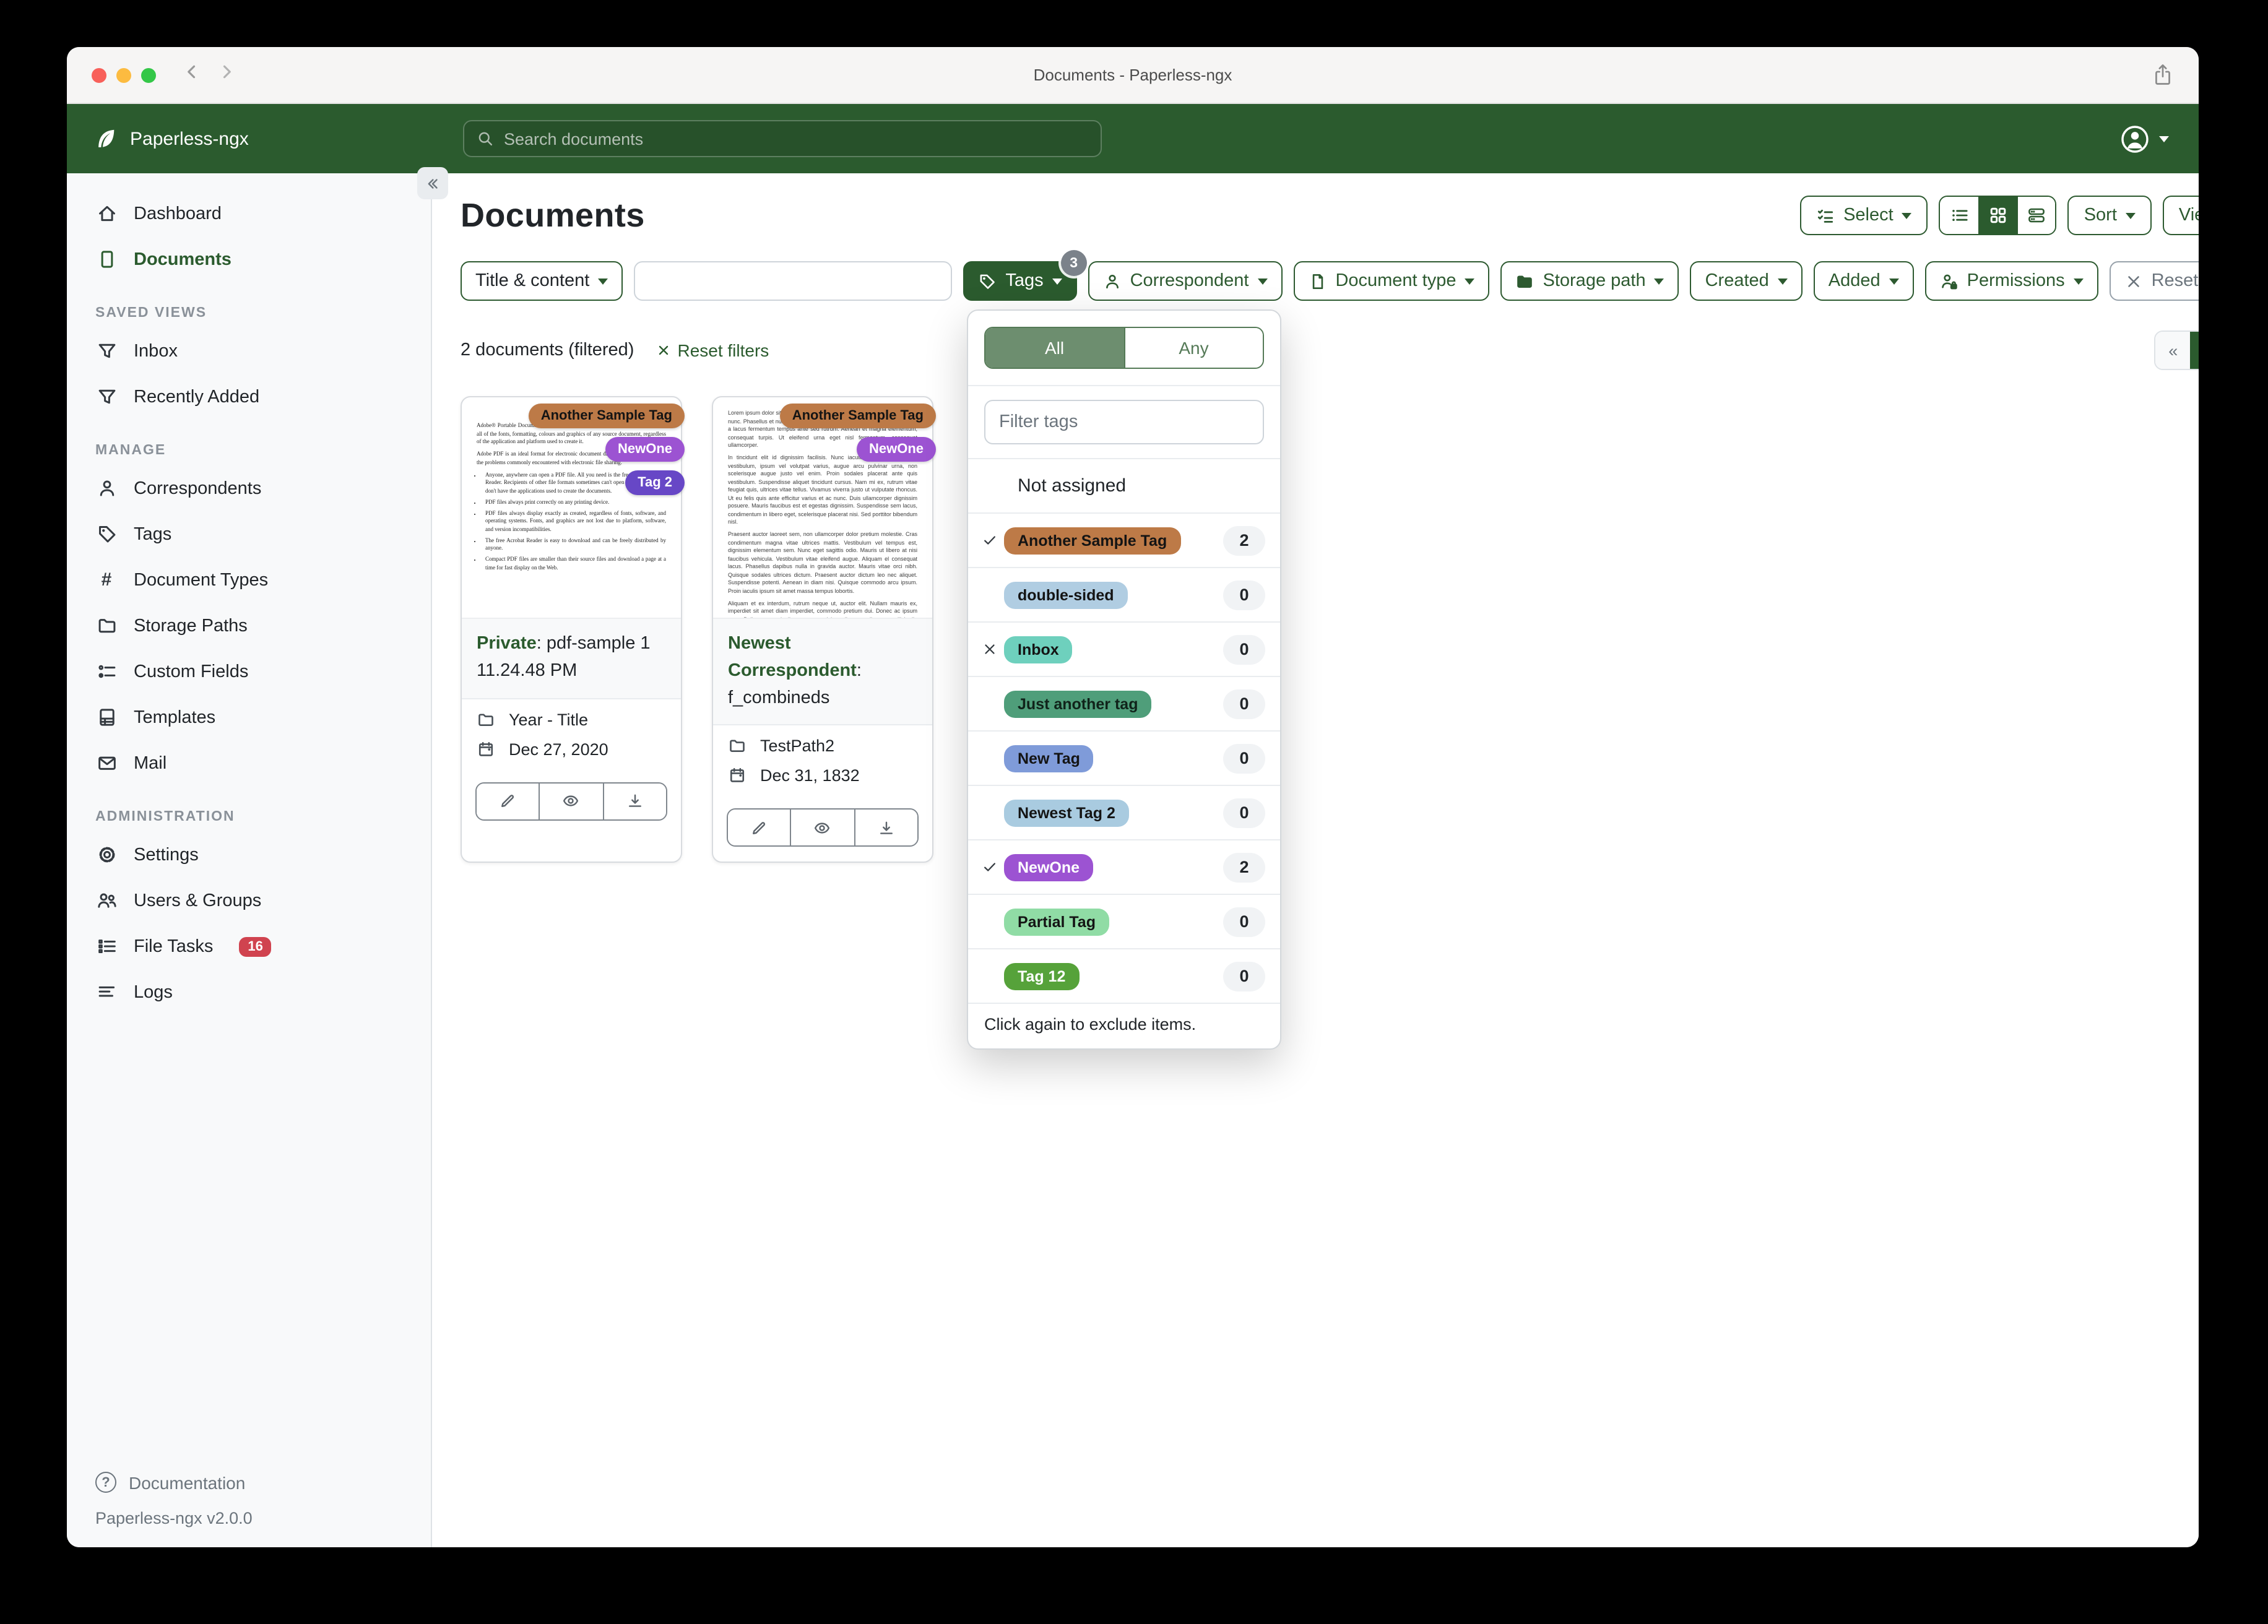 Image resolution: width=2268 pixels, height=1624 pixels. I want to click on tag-option-just-another-tag: Just another tag 0, so click(1124, 704).